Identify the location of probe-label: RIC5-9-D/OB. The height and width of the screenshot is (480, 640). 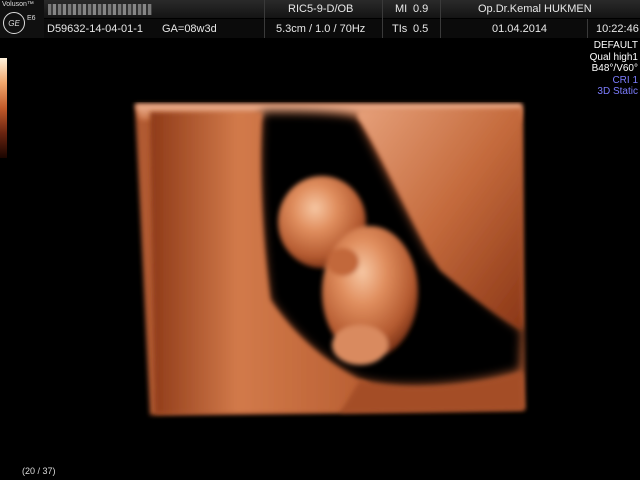
(321, 9).